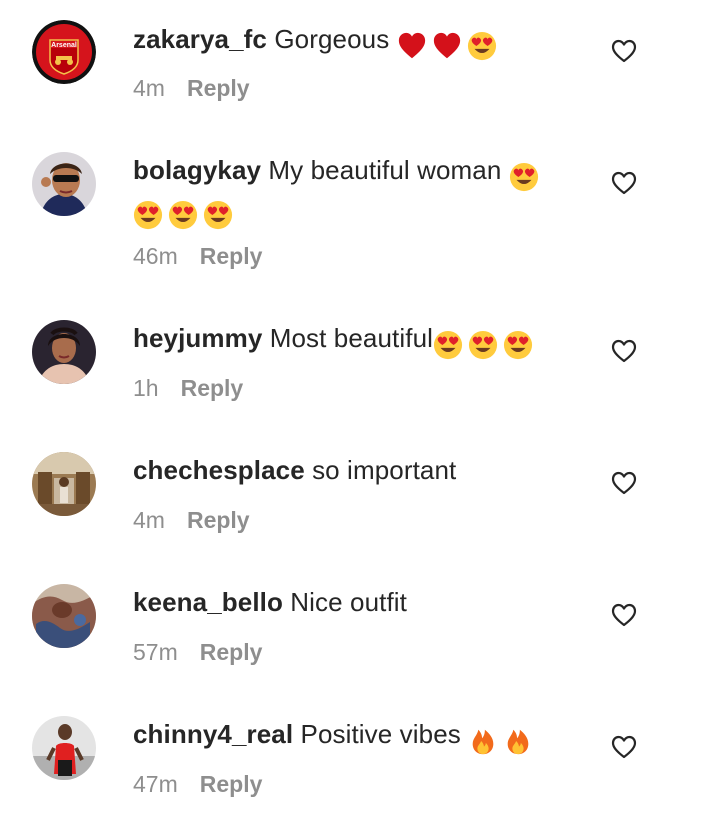 This screenshot has width=720, height=819. I want to click on comment-username: bolagykay, so click(197, 170).